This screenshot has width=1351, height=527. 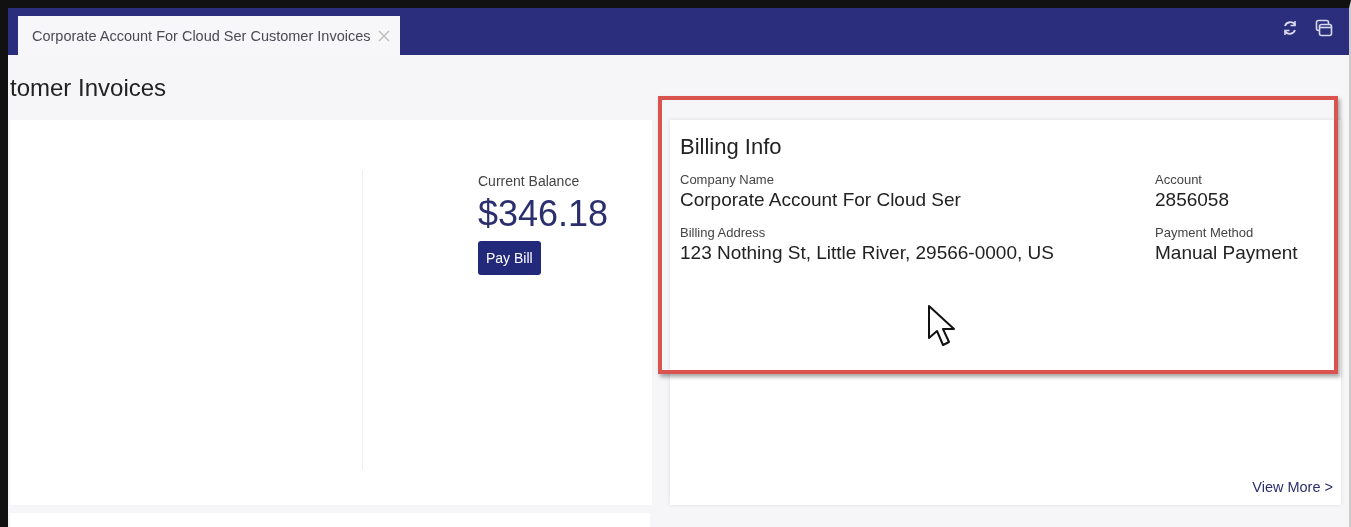 What do you see at coordinates (723, 232) in the screenshot?
I see `field-label: Billing Address` at bounding box center [723, 232].